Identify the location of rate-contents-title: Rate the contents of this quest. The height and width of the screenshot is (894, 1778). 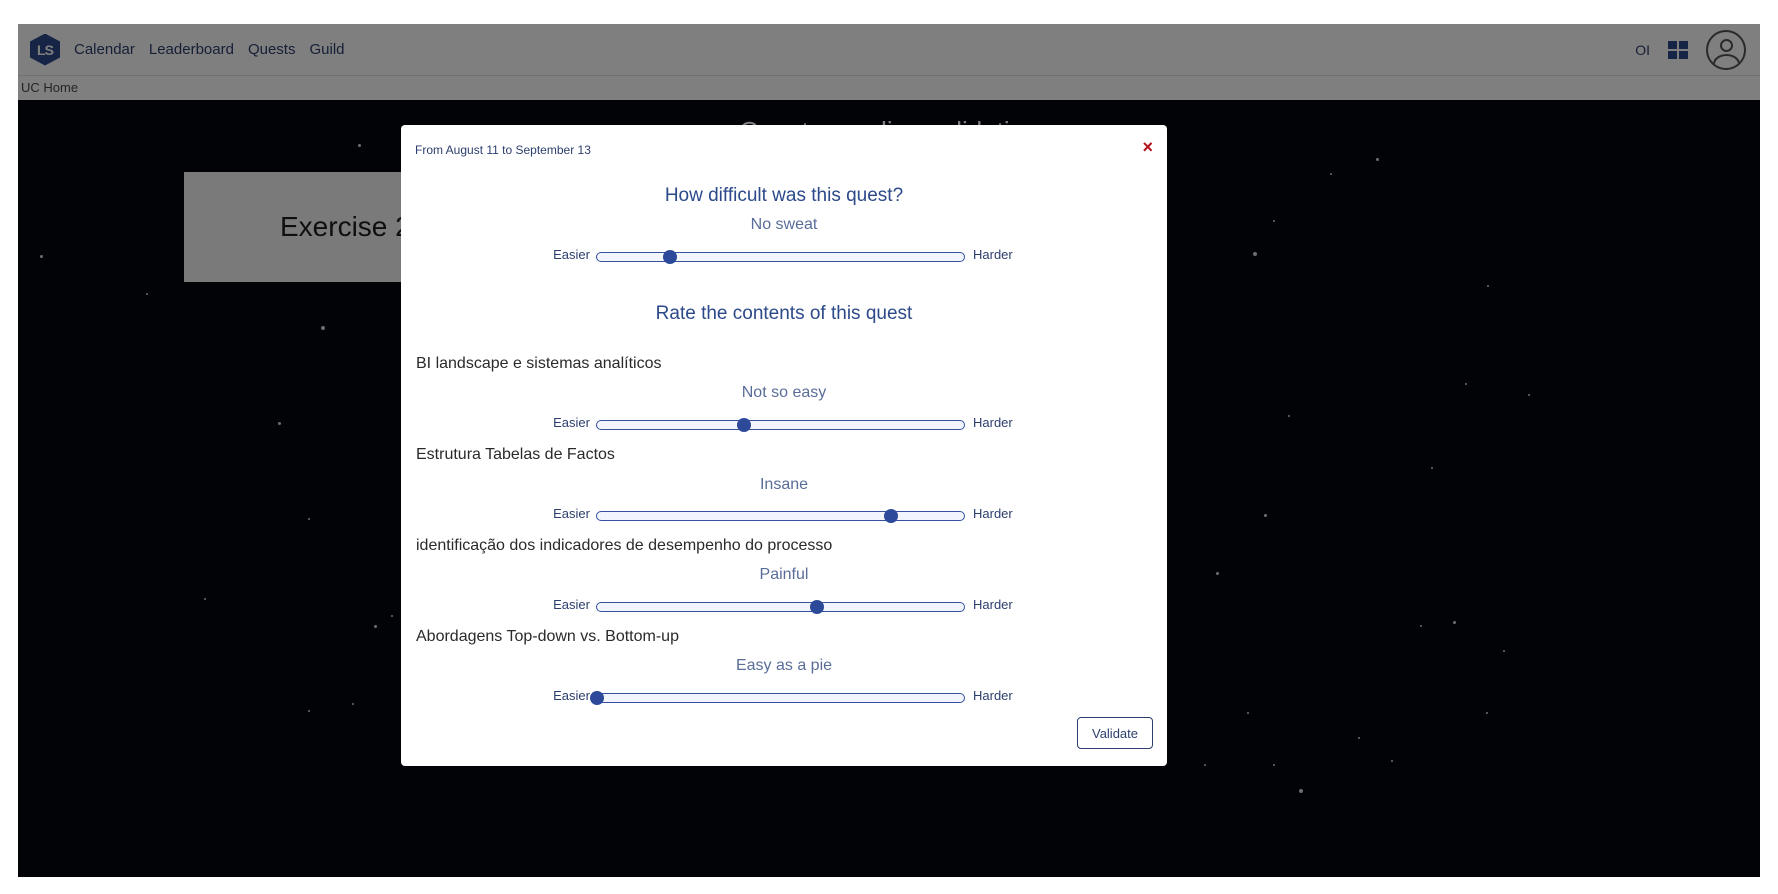
(784, 313).